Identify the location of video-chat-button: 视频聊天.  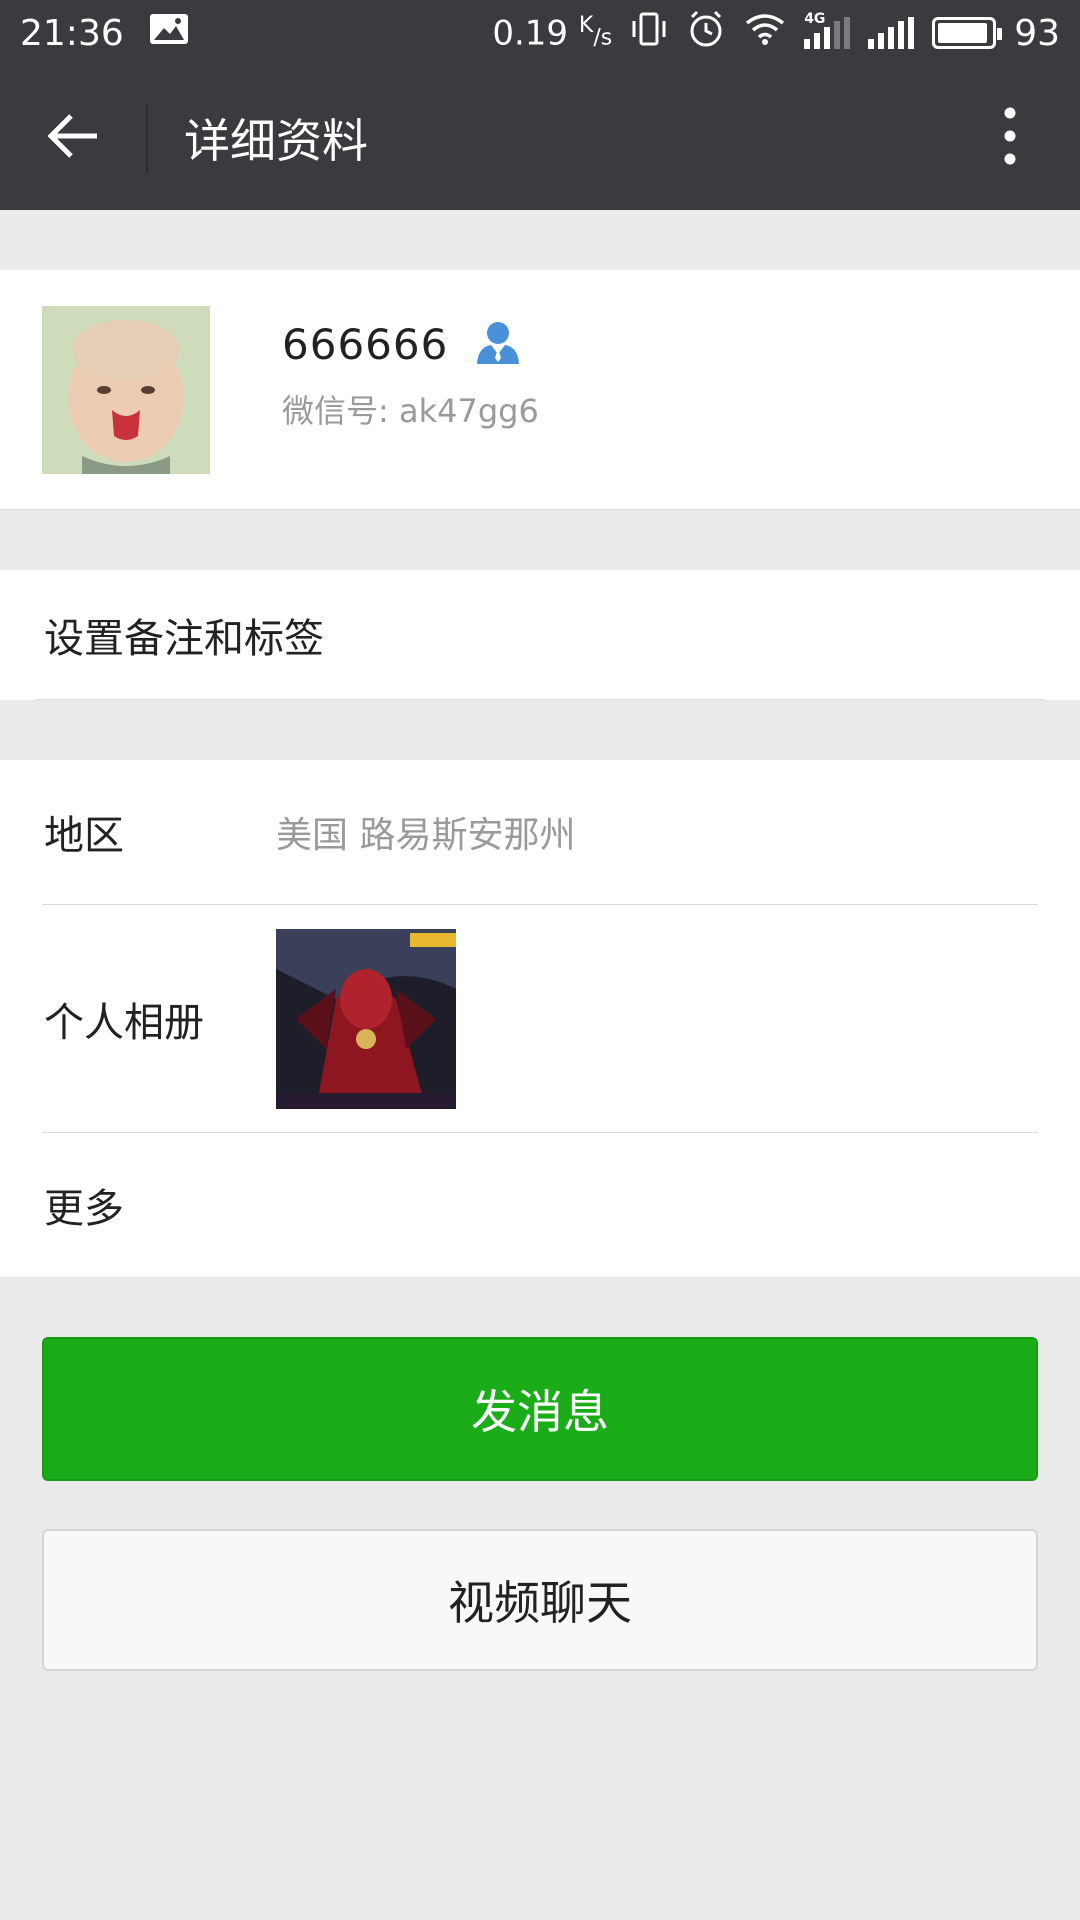
(540, 1600).